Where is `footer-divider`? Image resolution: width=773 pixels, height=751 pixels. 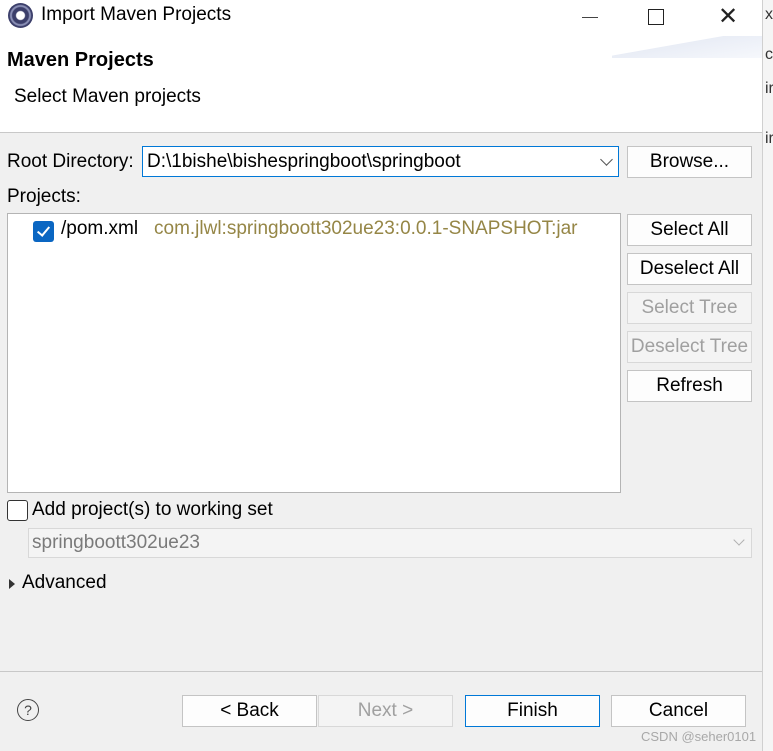
footer-divider is located at coordinates (381, 671).